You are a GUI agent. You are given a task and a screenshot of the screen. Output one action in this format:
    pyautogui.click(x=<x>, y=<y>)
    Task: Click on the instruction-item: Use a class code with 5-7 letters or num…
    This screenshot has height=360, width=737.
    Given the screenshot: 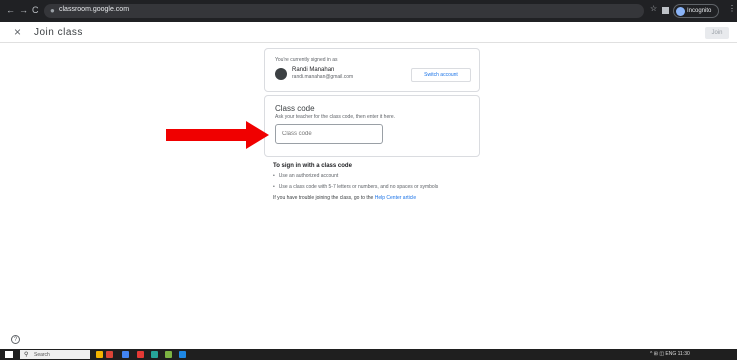 What is the action you would take?
    pyautogui.click(x=356, y=187)
    